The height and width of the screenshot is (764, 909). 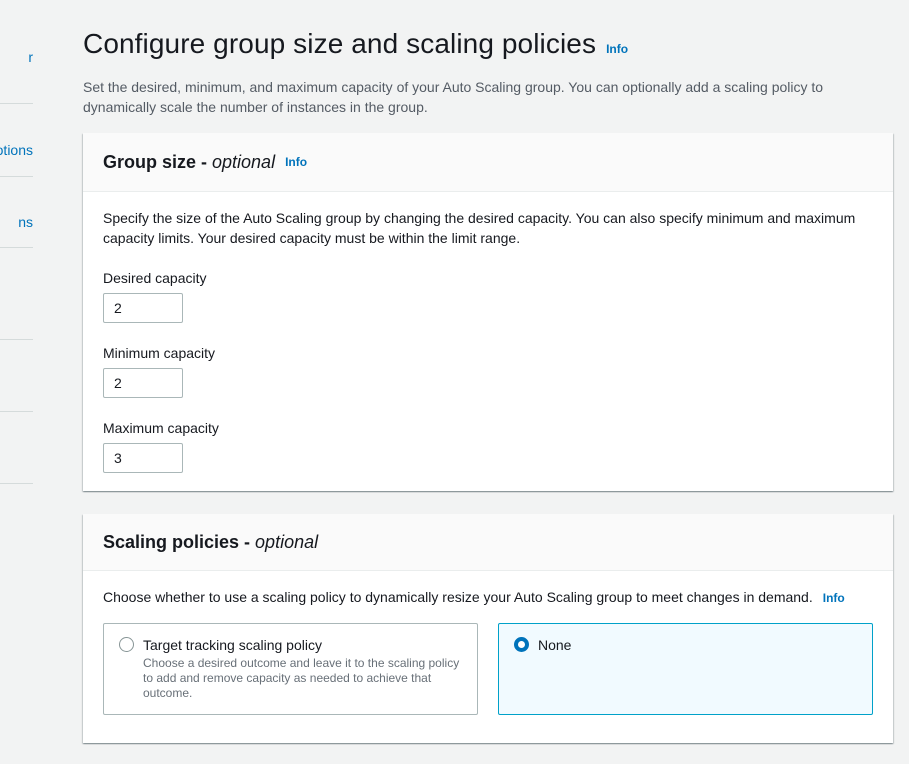 What do you see at coordinates (488, 445) in the screenshot?
I see `maximum-capacity-field: Maximum capacity` at bounding box center [488, 445].